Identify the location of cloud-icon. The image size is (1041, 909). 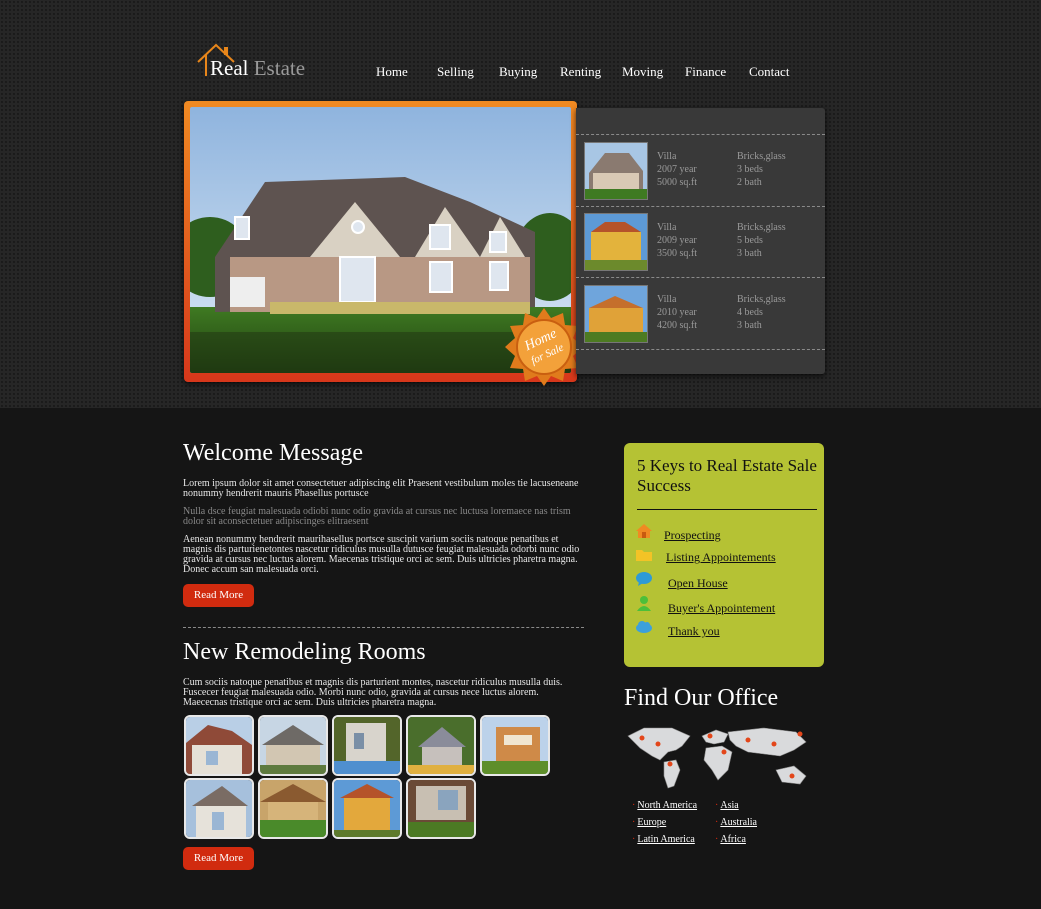
(644, 627).